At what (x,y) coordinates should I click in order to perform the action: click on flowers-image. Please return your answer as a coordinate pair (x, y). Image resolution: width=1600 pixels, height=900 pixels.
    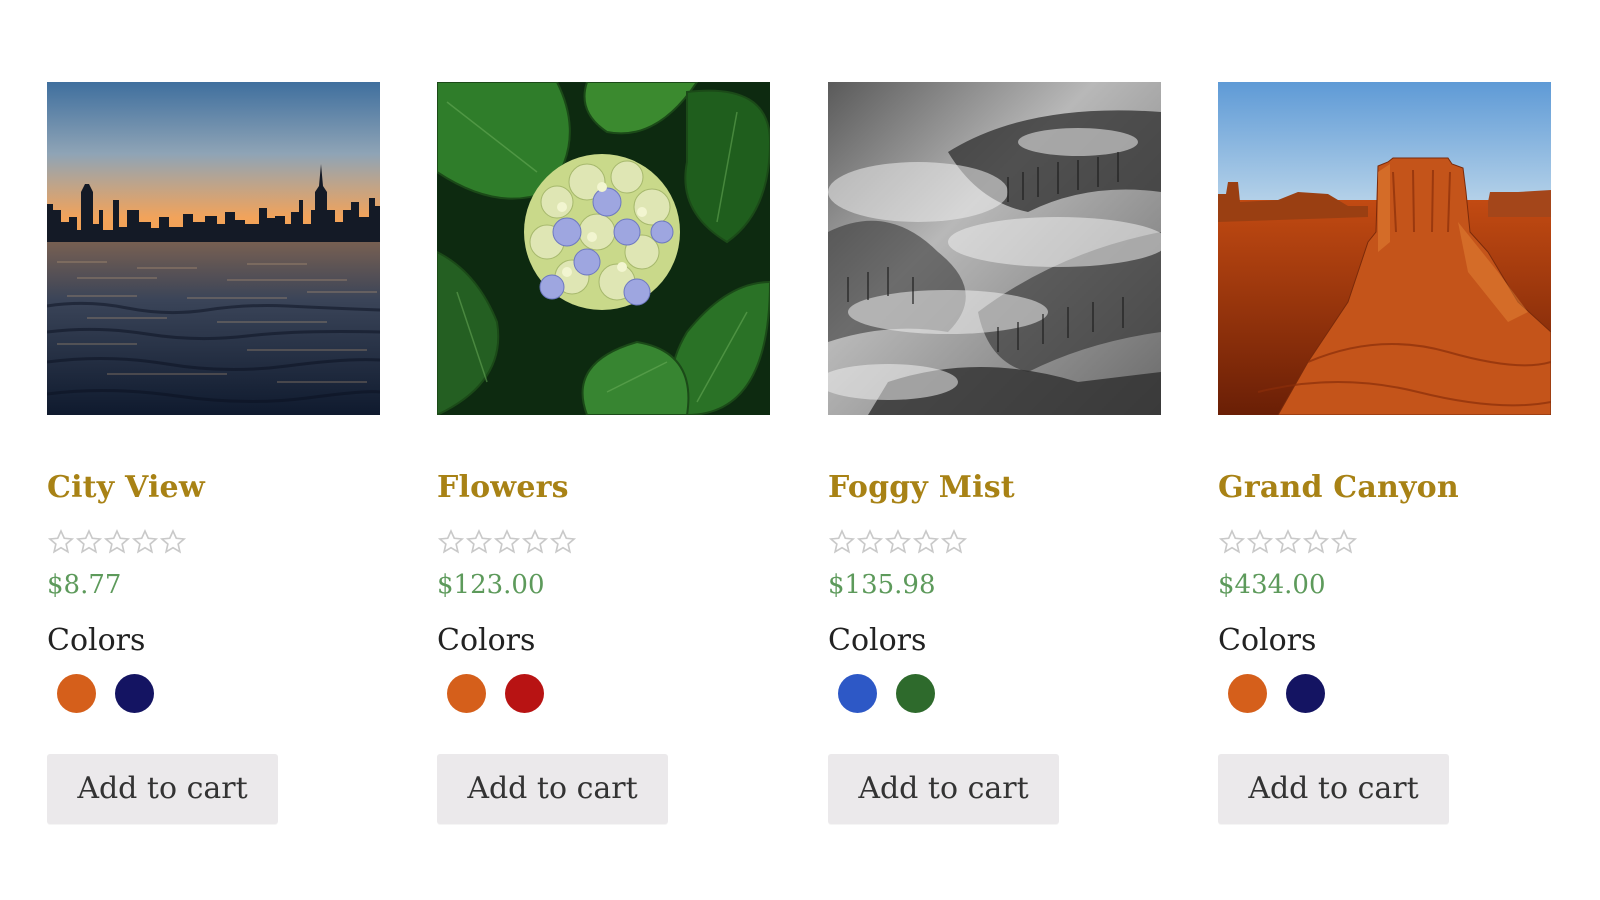
    Looking at the image, I should click on (603, 248).